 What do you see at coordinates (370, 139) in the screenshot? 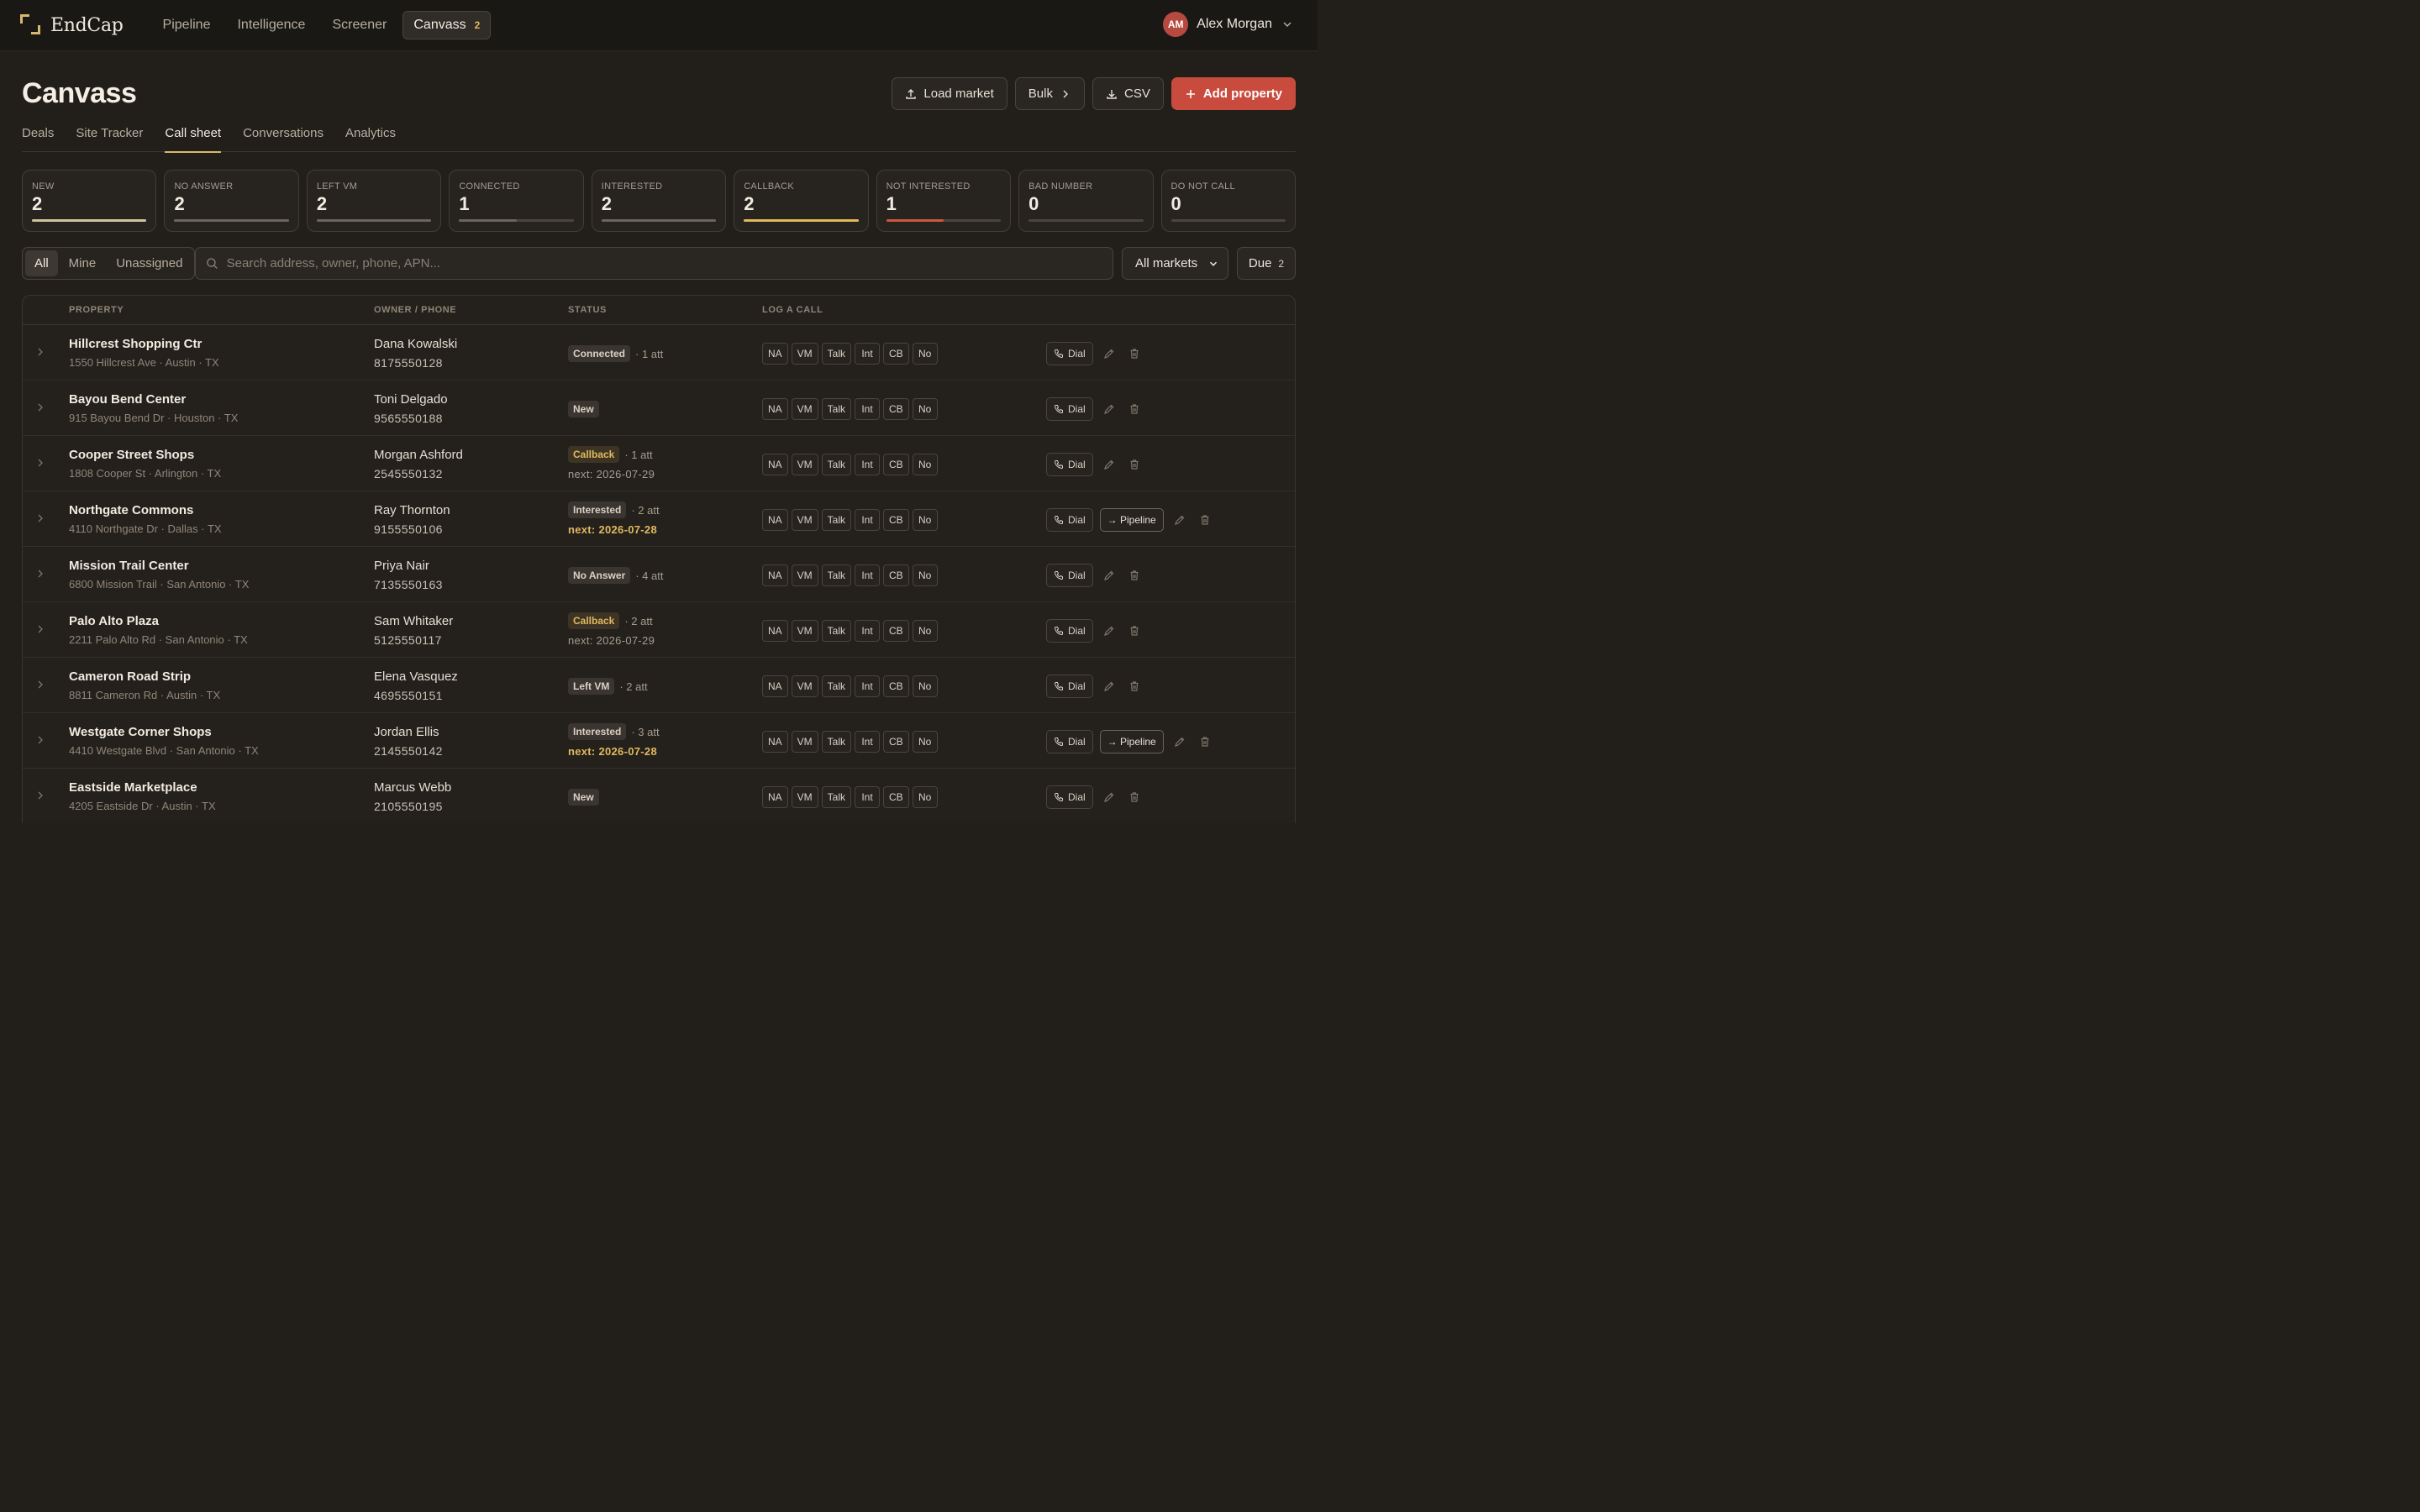
I see `tab-analytics: Analytics` at bounding box center [370, 139].